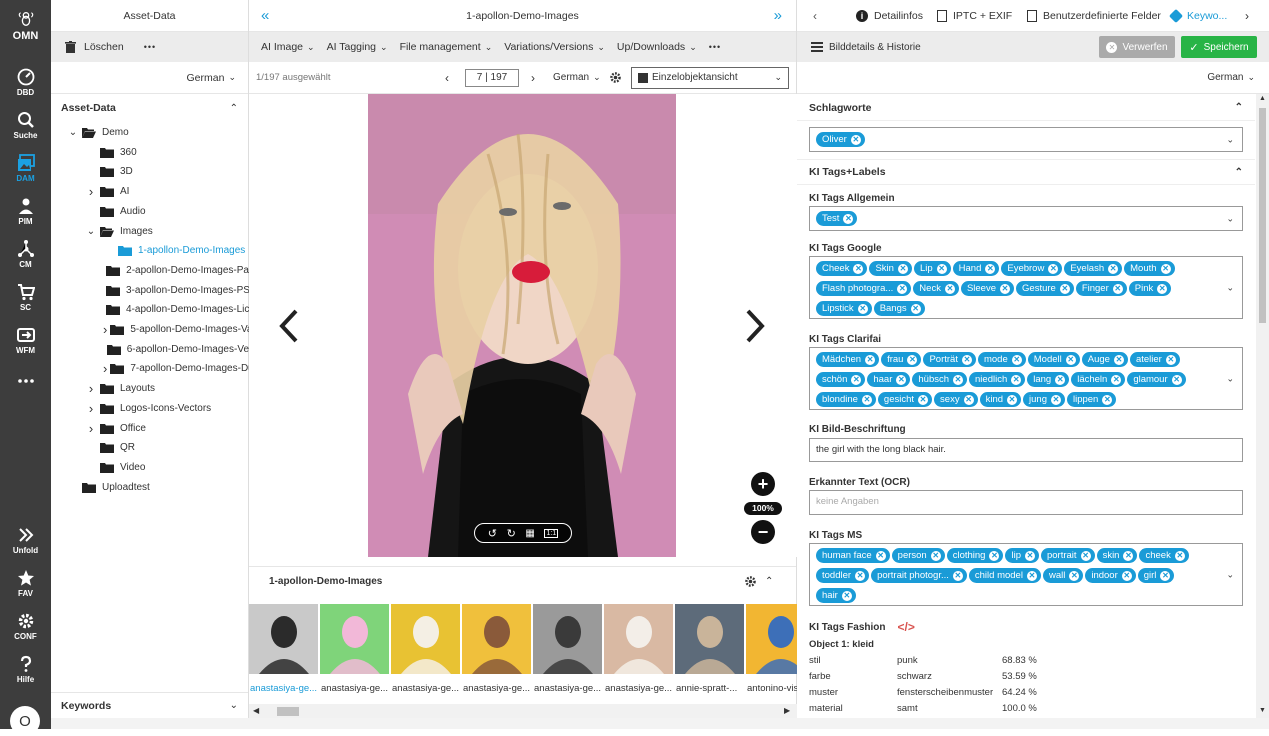  Describe the element at coordinates (974, 15) in the screenshot. I see `tab-iptc-exif: IPTC + EXIF` at that location.